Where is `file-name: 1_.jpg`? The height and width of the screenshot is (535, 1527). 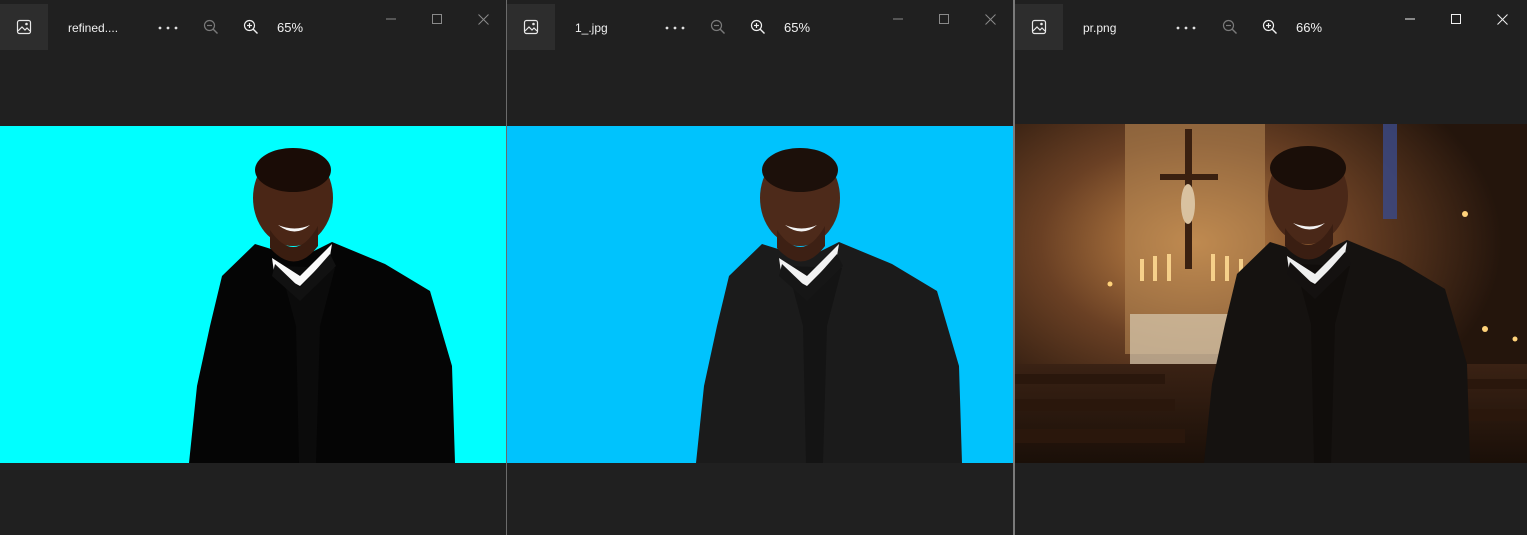
file-name: 1_.jpg is located at coordinates (591, 28).